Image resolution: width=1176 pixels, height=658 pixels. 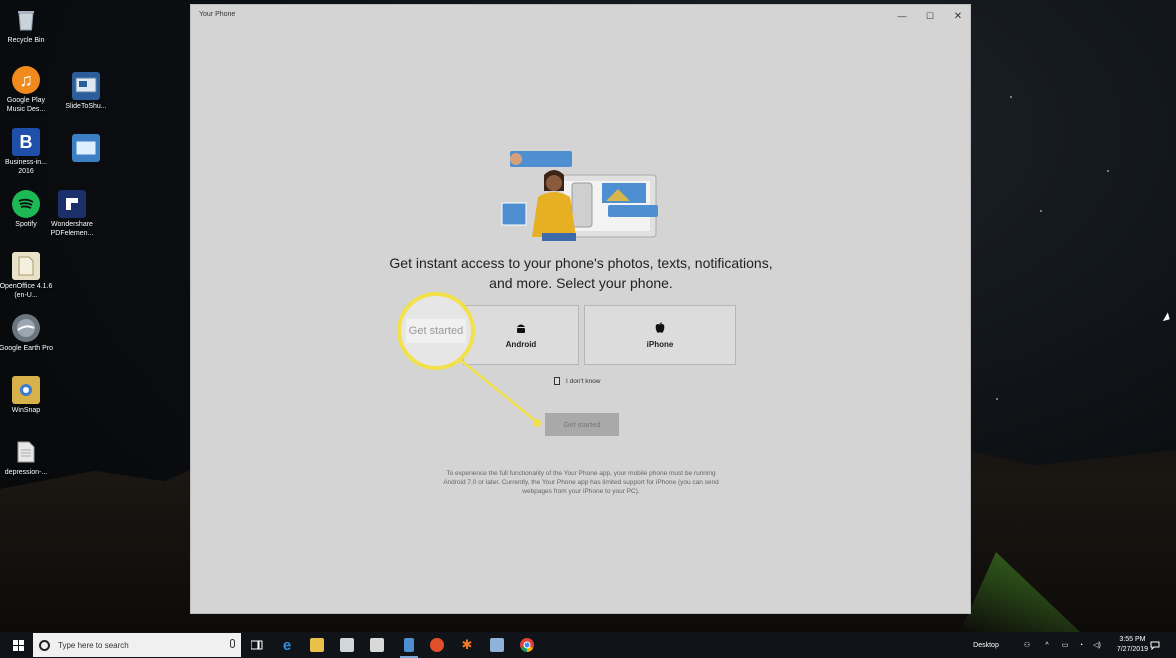 What do you see at coordinates (930, 16) in the screenshot?
I see `maximize-button: ☐` at bounding box center [930, 16].